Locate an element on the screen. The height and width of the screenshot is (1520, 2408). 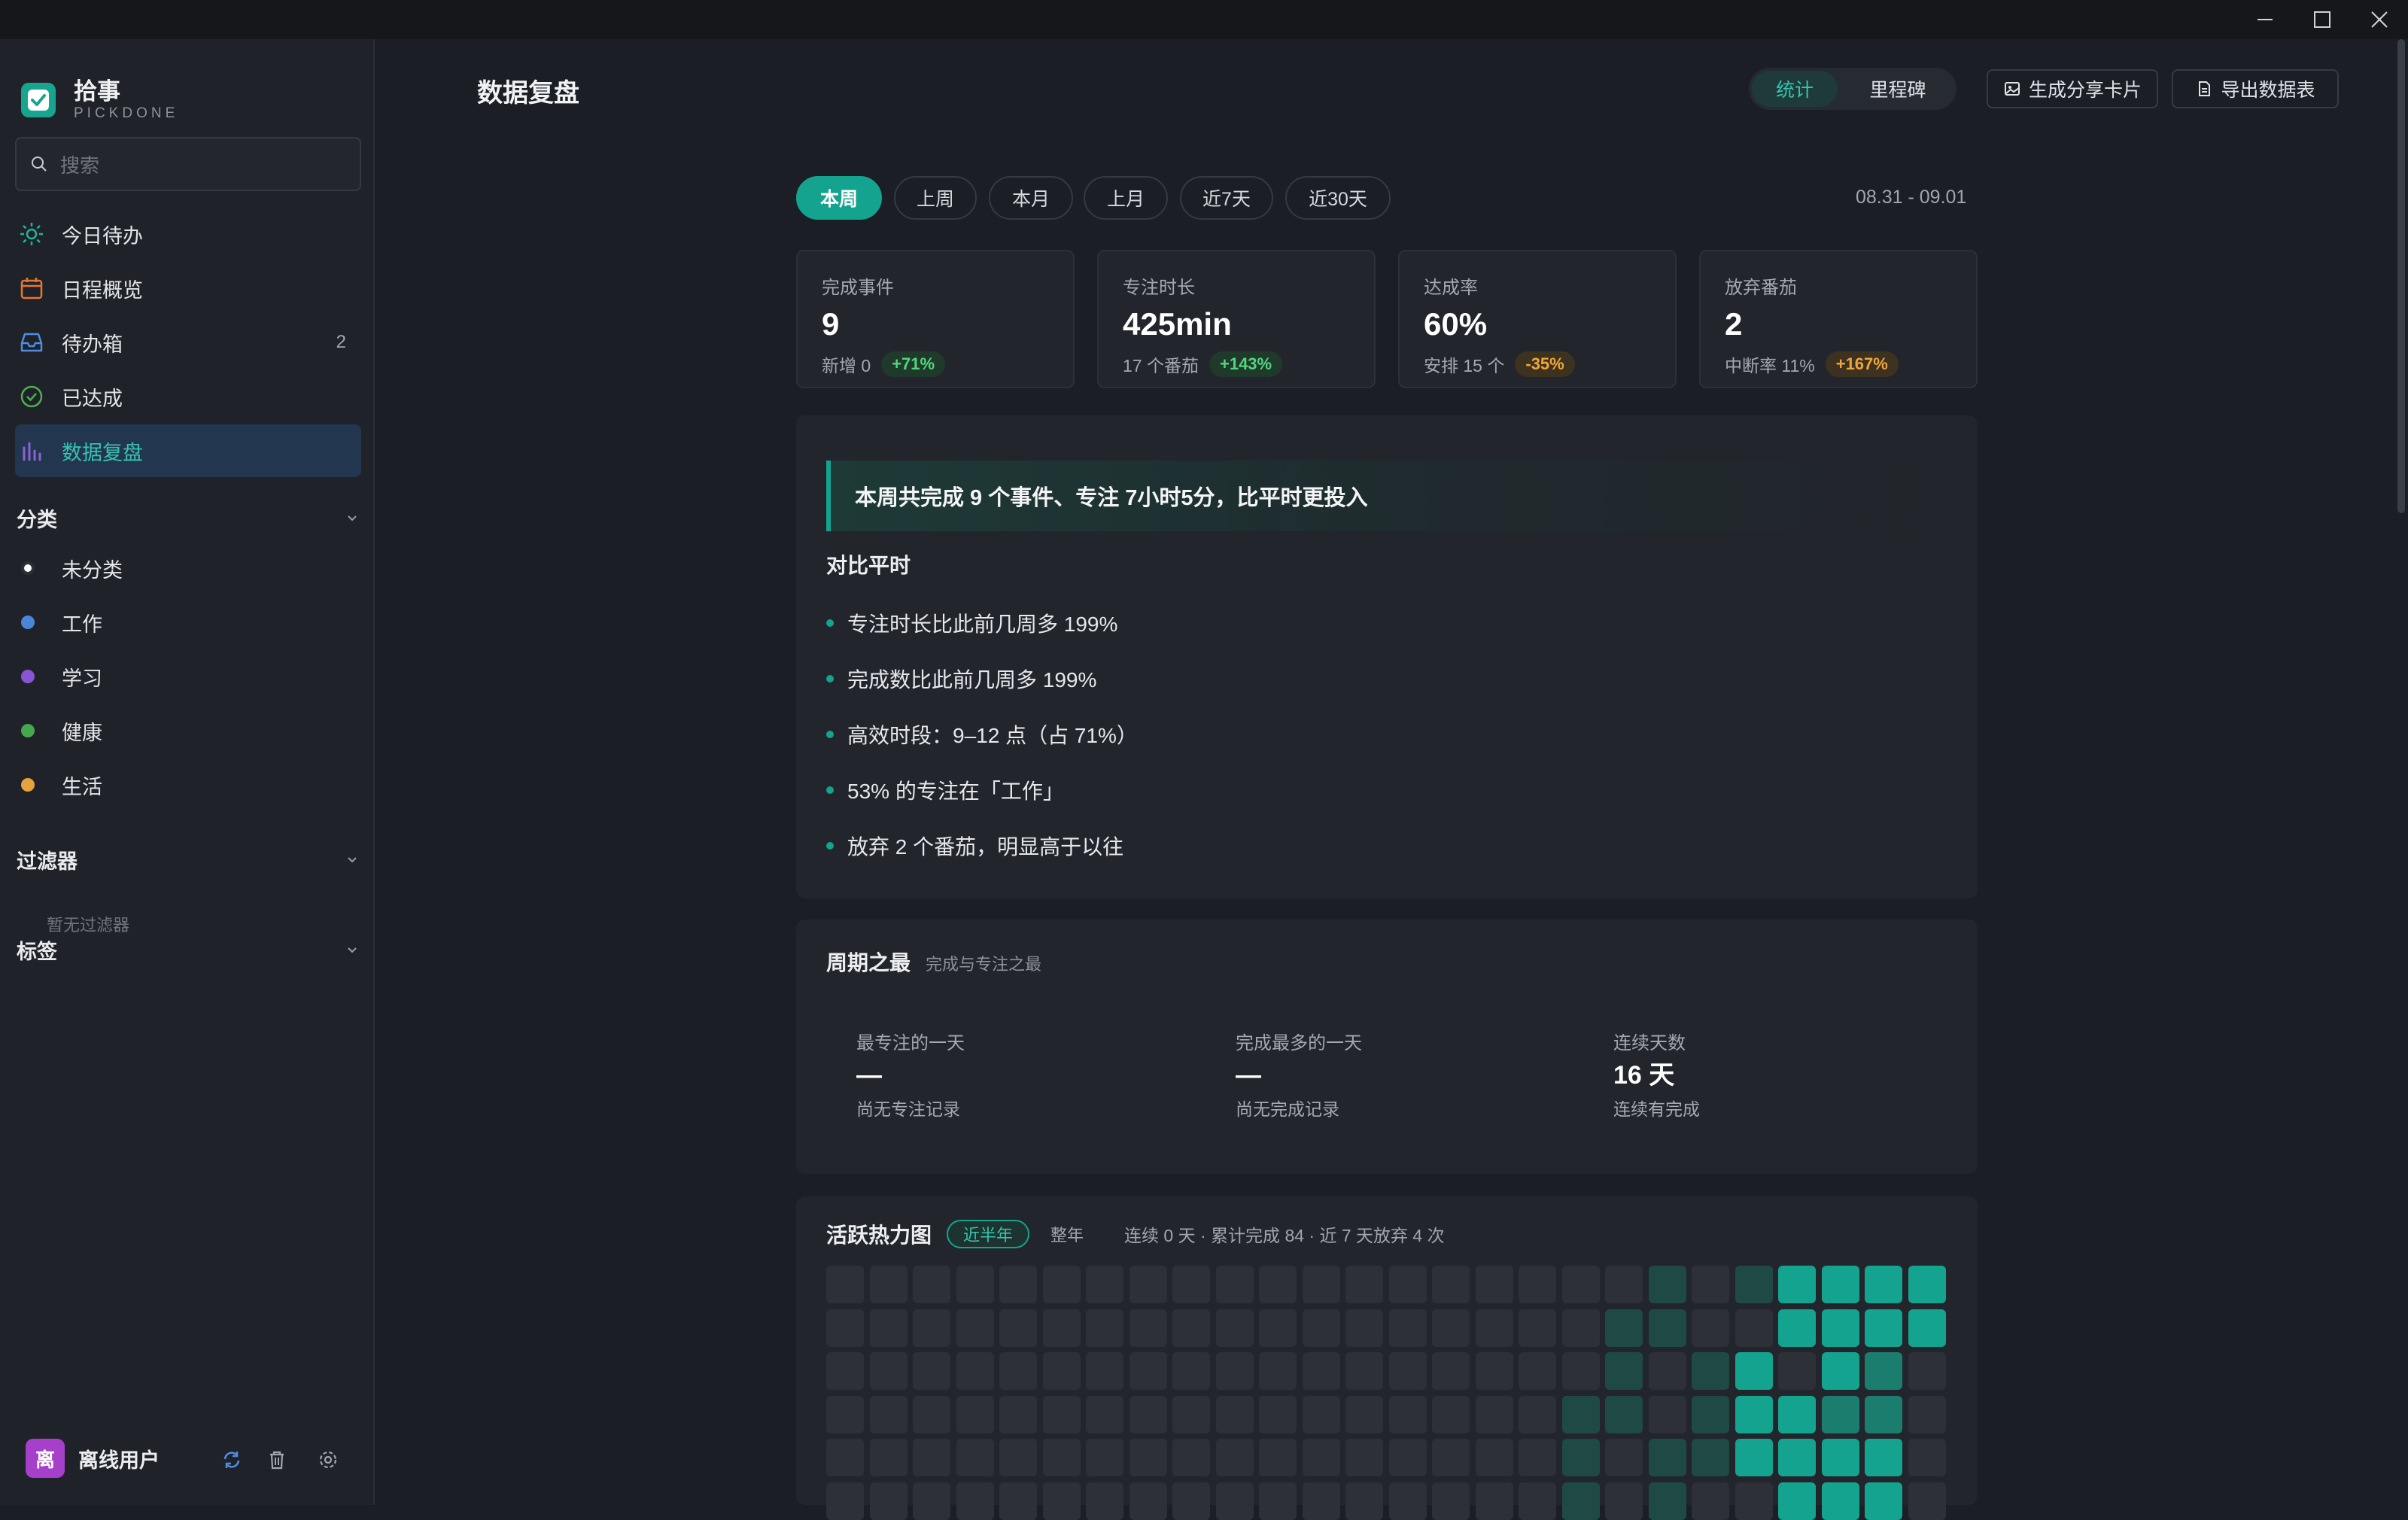
range-last-month: 上月 is located at coordinates (1126, 198).